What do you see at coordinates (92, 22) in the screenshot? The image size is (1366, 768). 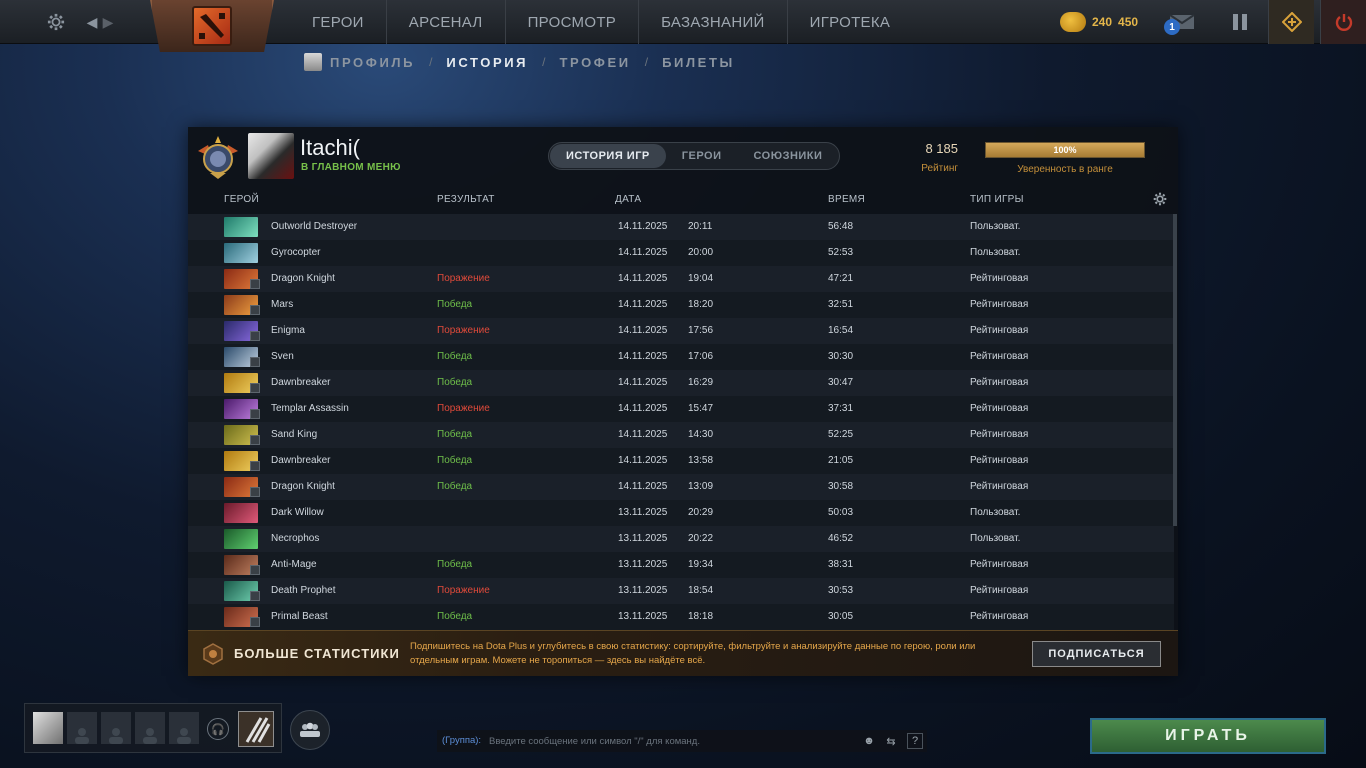 I see `back-arrow-icon: ◀` at bounding box center [92, 22].